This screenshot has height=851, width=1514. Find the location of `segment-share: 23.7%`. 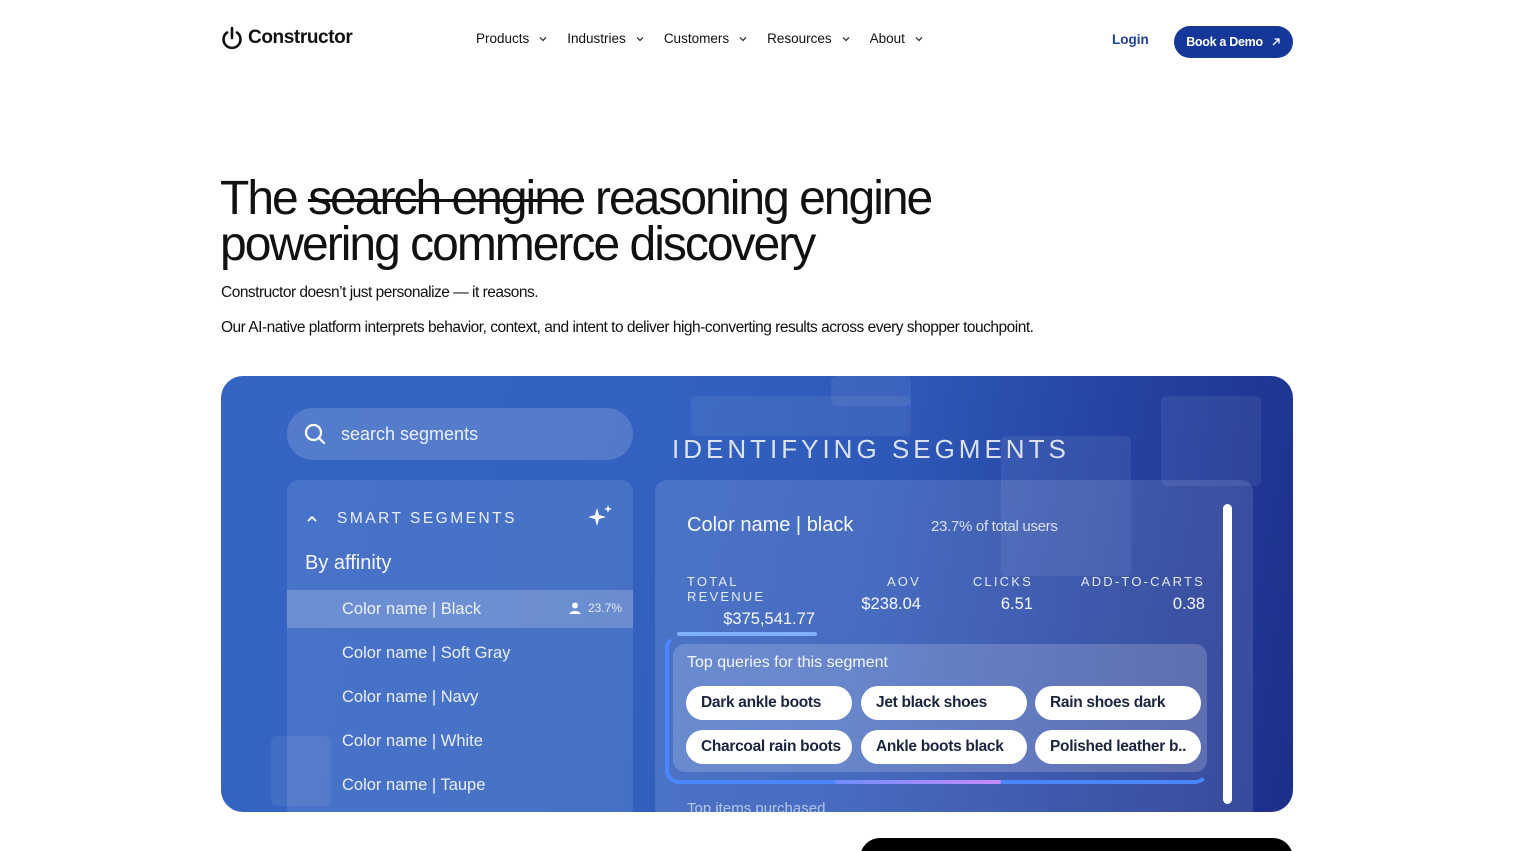

segment-share: 23.7% is located at coordinates (595, 608).